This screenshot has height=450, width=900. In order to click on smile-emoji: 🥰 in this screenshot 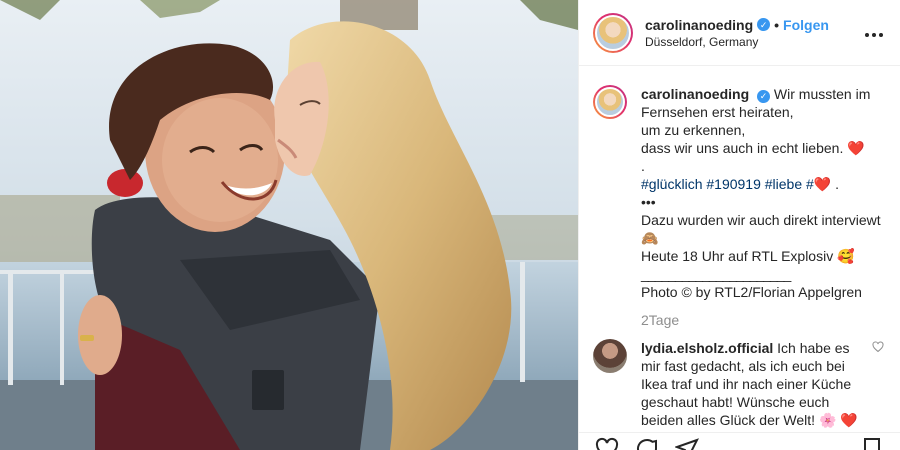, I will do `click(846, 256)`.